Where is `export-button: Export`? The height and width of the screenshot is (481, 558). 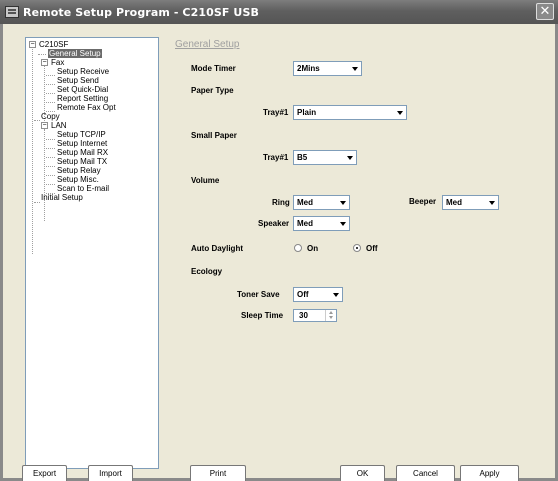
export-button: Export is located at coordinates (44, 473).